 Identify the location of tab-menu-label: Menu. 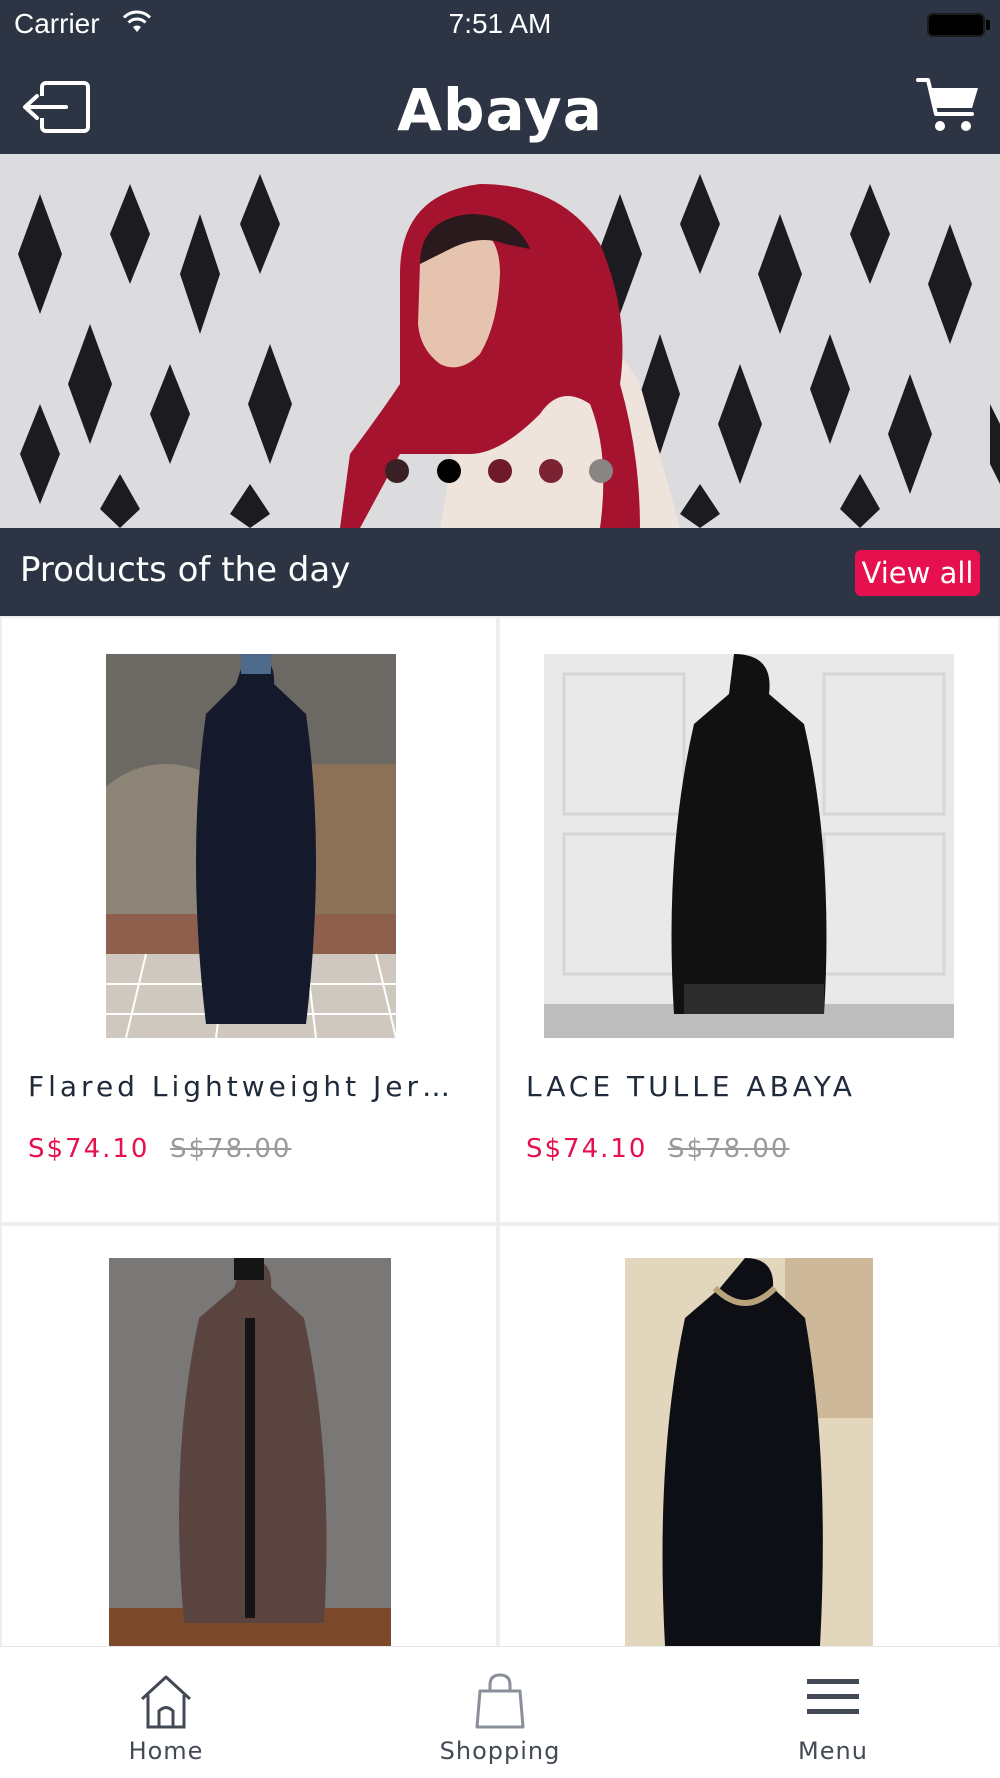
(833, 1751).